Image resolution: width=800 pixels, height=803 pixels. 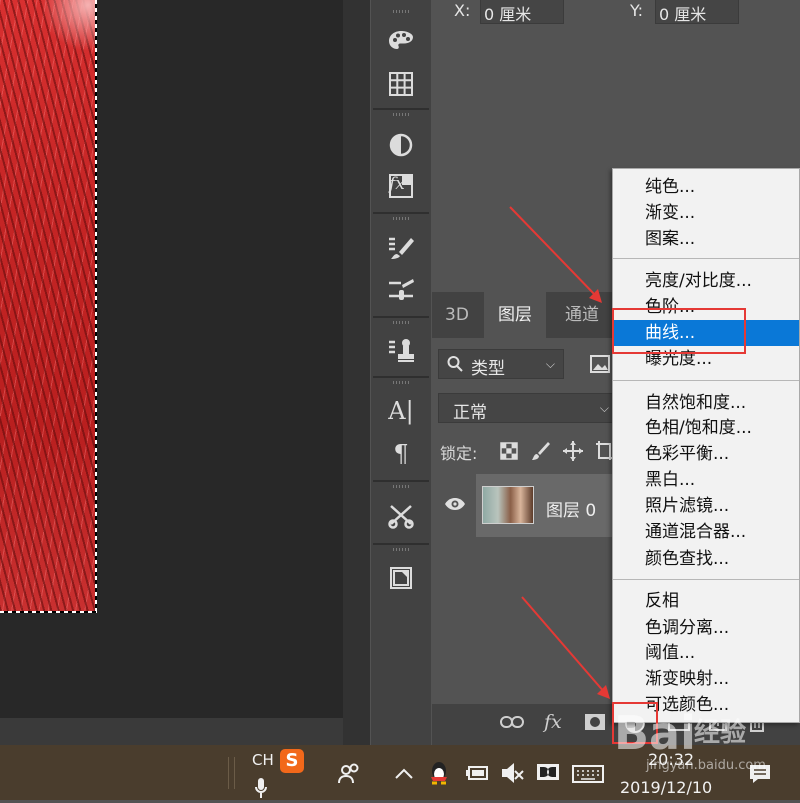 I want to click on clock-date: 2019/12/10, so click(x=666, y=787).